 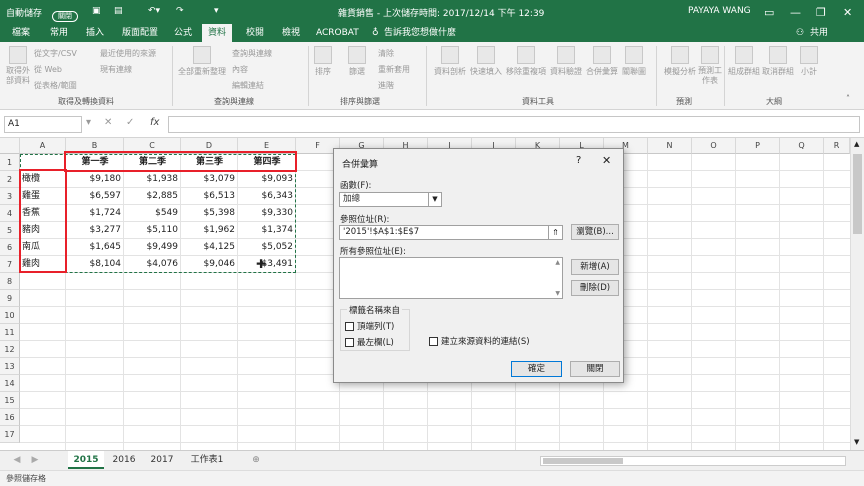 I want to click on list-scroll-down-icon: ▼, so click(x=557, y=293).